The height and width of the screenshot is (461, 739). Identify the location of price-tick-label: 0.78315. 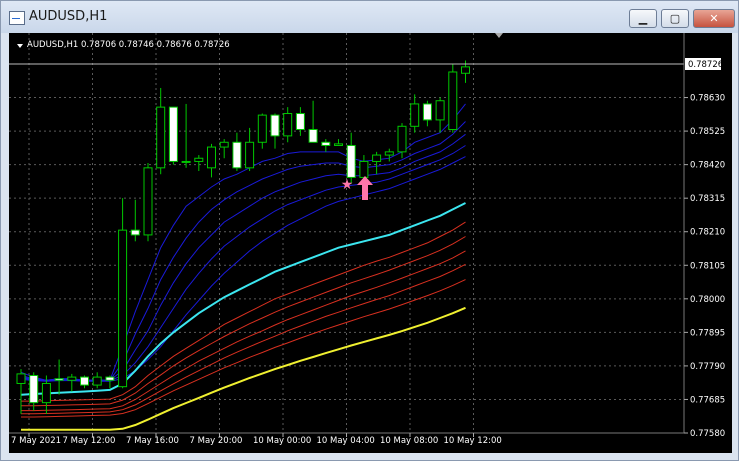
(707, 199).